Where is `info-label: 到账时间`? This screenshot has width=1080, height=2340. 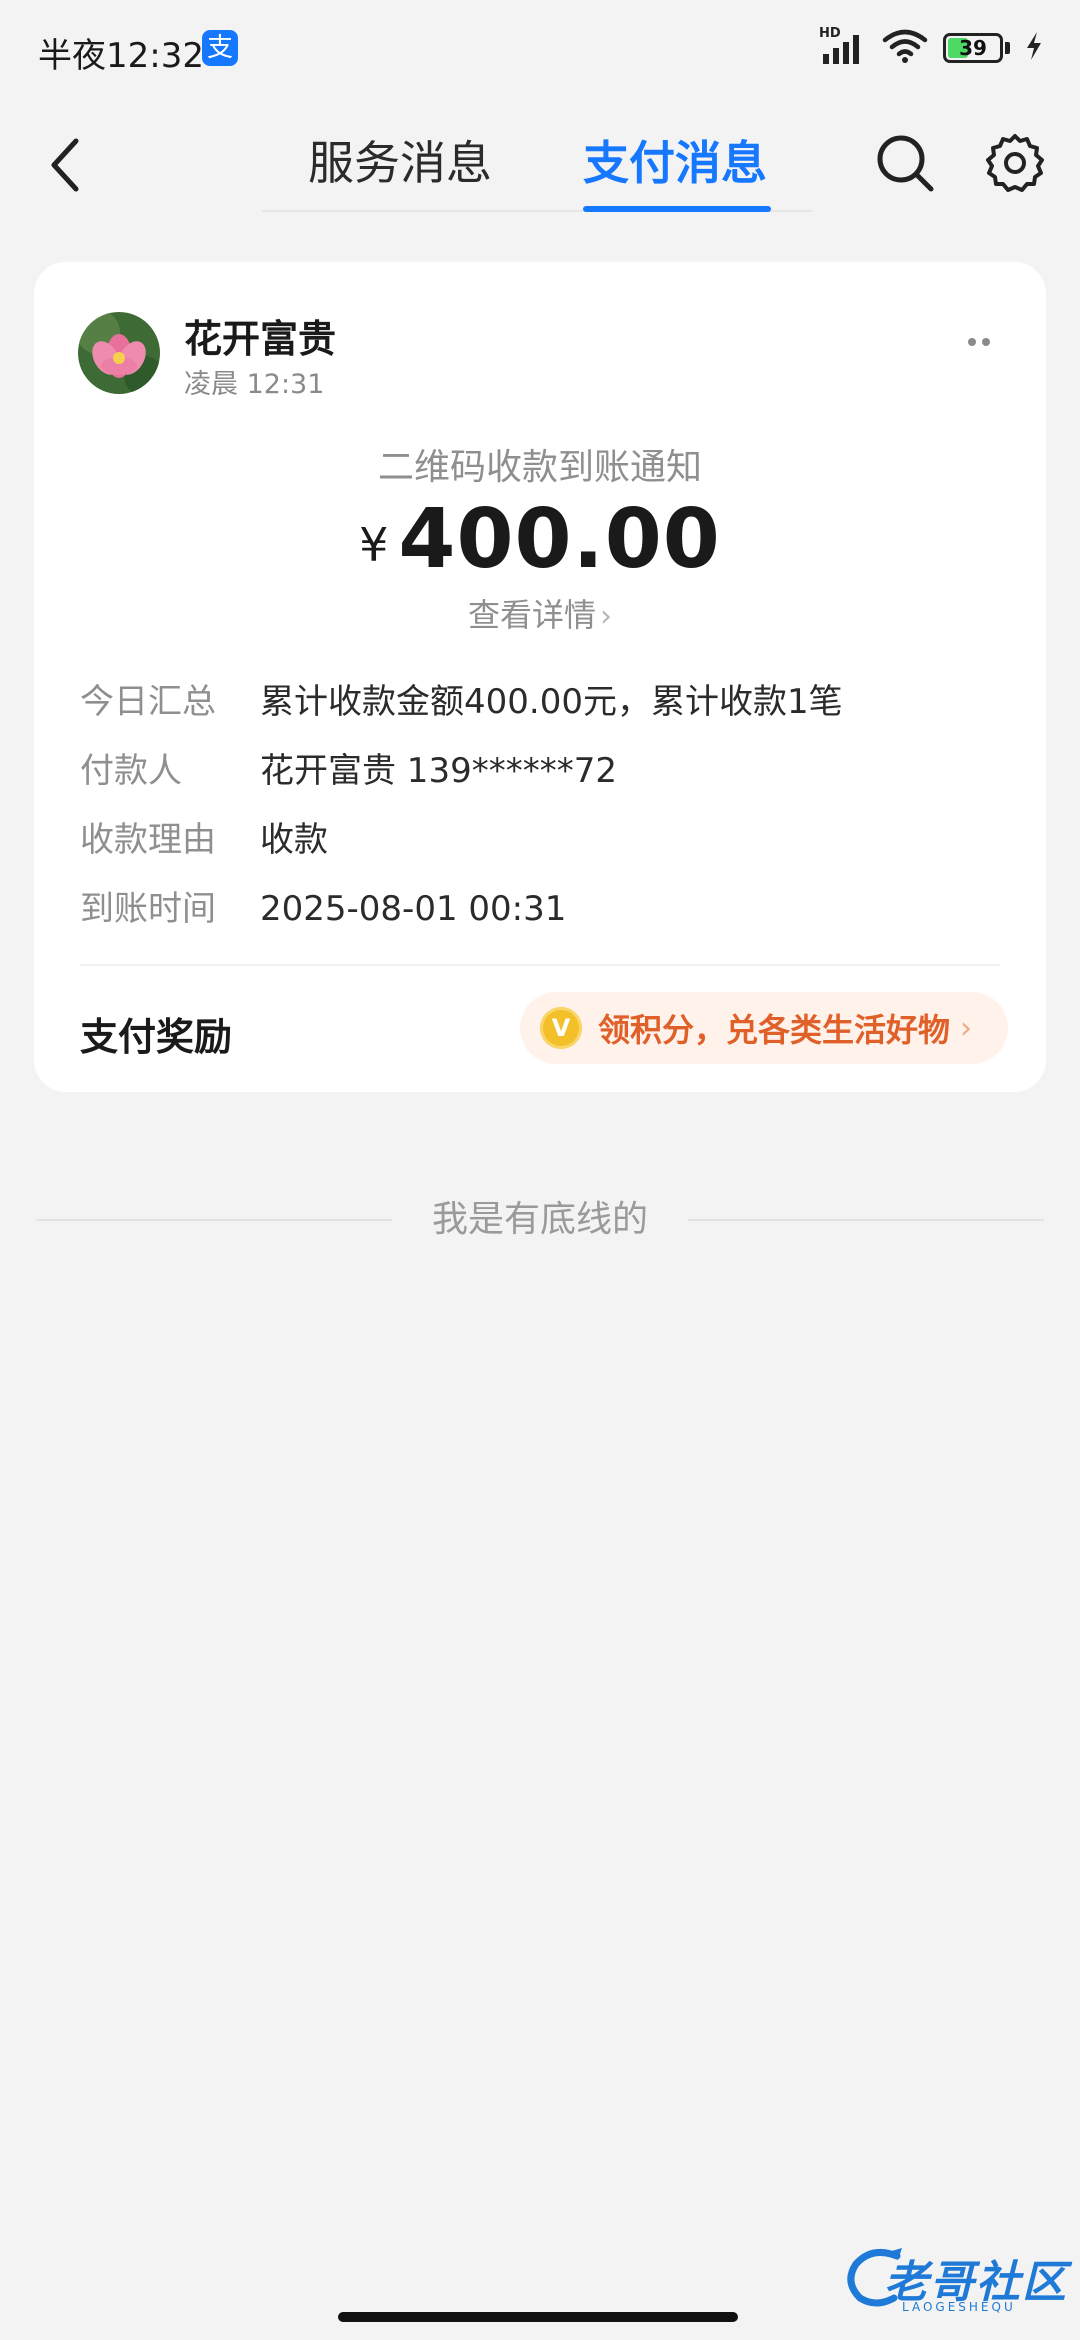 info-label: 到账时间 is located at coordinates (148, 909).